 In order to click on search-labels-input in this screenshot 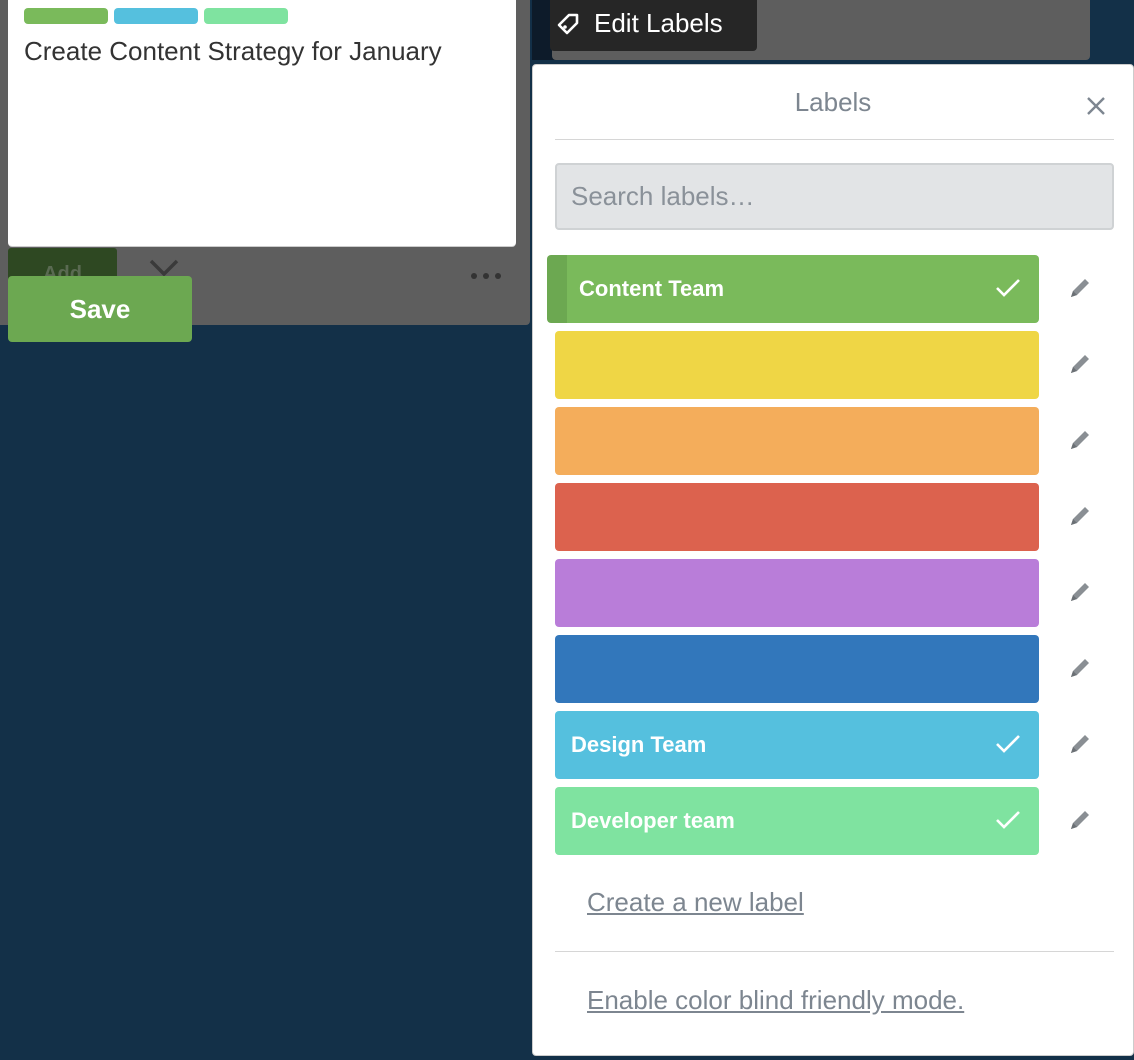, I will do `click(834, 196)`.